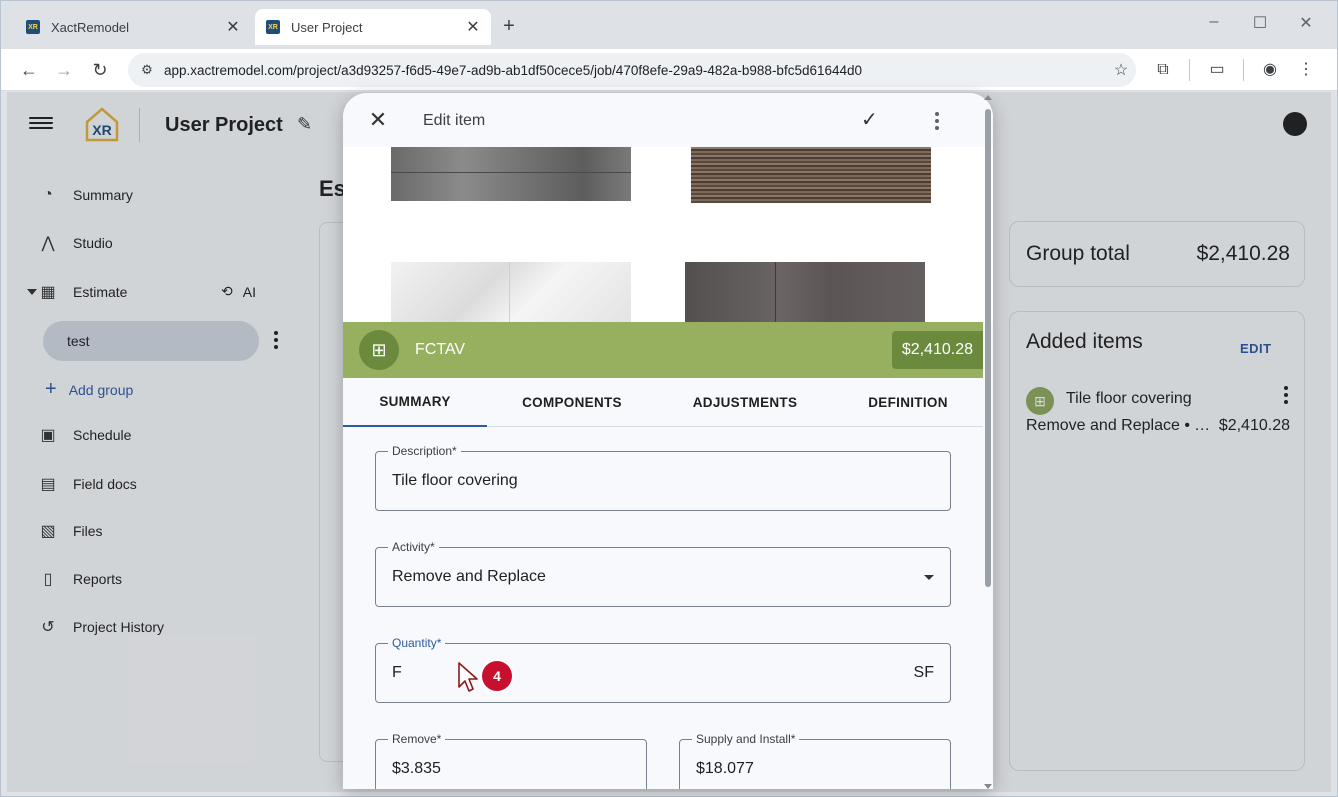 This screenshot has width=1338, height=797. What do you see at coordinates (908, 402) in the screenshot?
I see `tab-definition: DEFINITION` at bounding box center [908, 402].